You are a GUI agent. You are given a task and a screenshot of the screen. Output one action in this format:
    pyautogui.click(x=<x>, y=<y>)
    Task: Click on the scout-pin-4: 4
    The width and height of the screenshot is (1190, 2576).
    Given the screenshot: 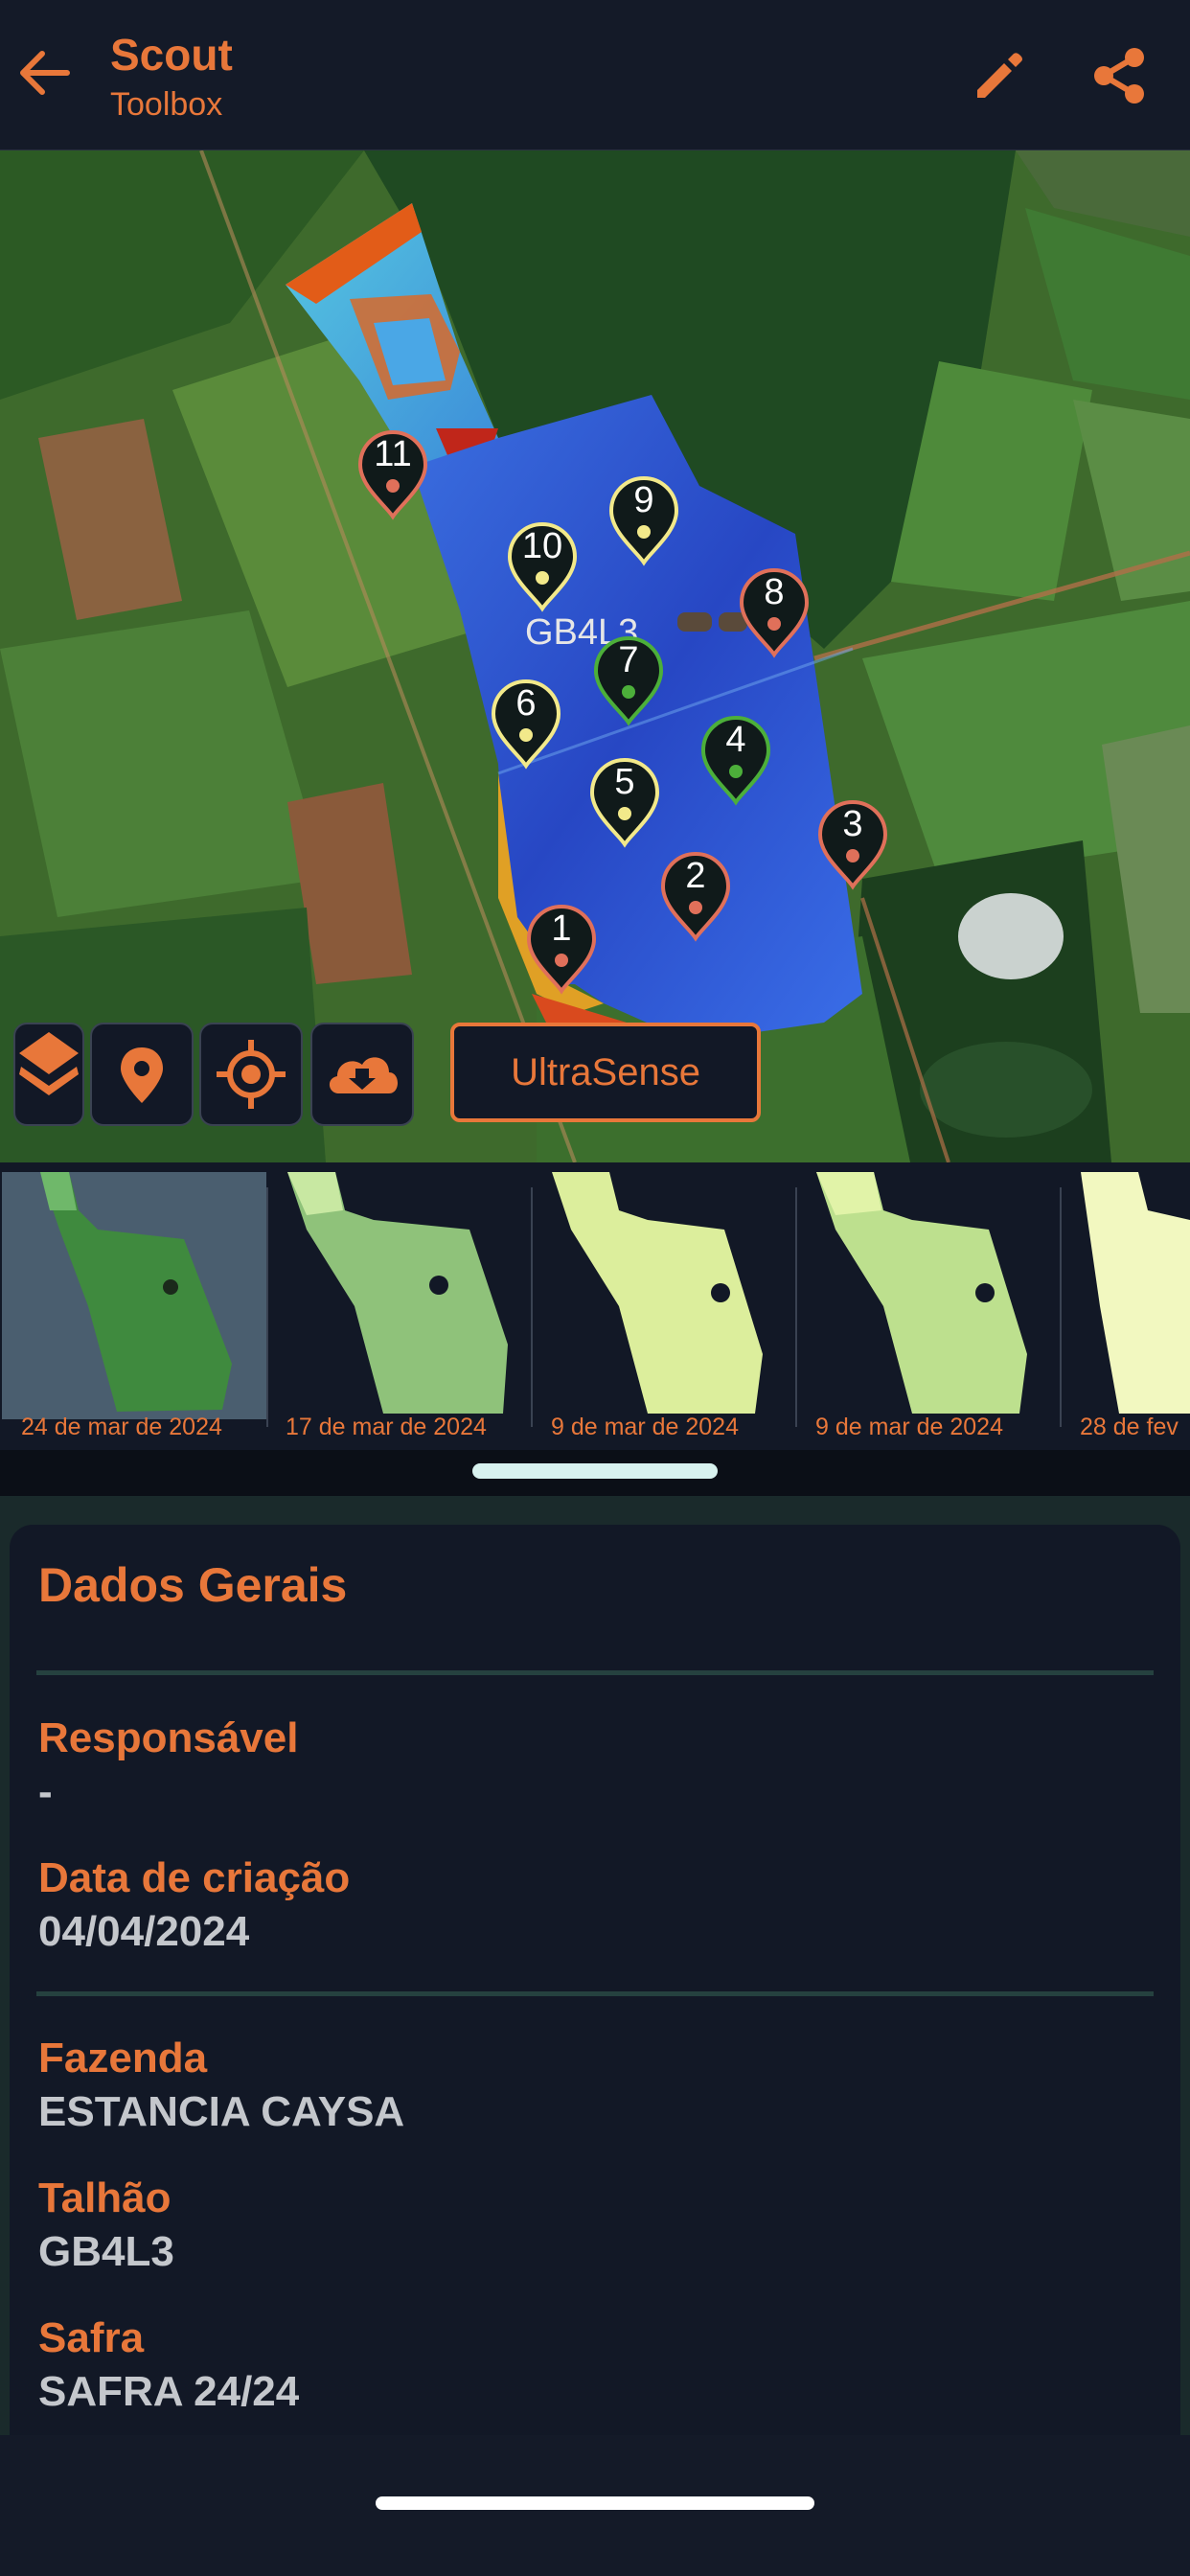 What is the action you would take?
    pyautogui.click(x=735, y=760)
    